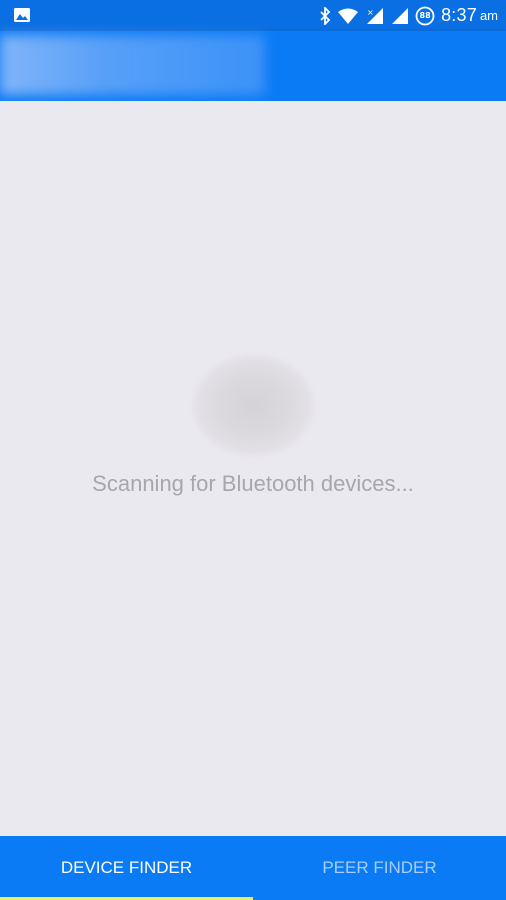 This screenshot has width=506, height=900. What do you see at coordinates (253, 15) in the screenshot?
I see `status-bar: × 88 8:37 am` at bounding box center [253, 15].